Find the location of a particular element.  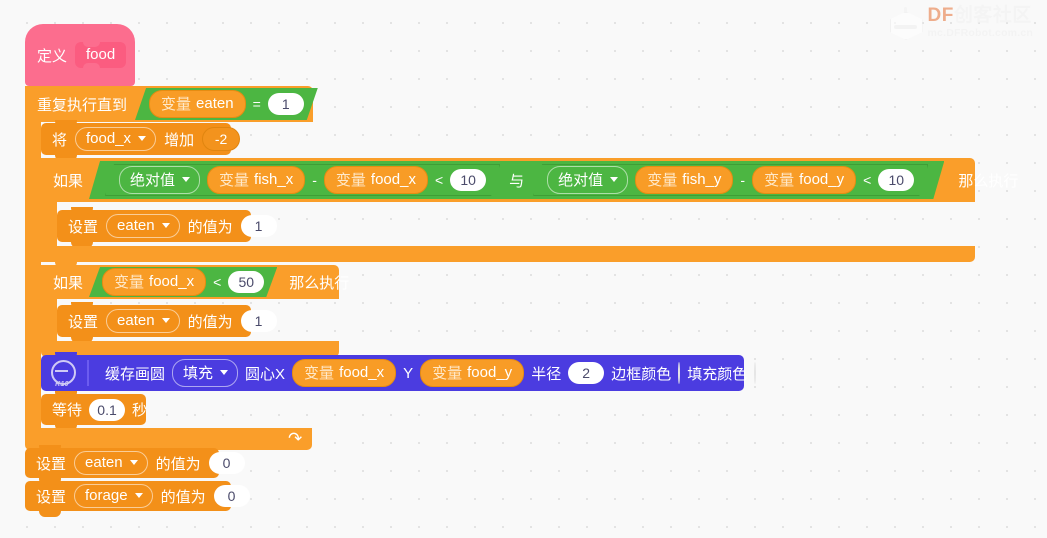

if-collision-block: 如果 绝对值 变量 fish_x - 变量 food_x < 10 与 绝对值 is located at coordinates (529, 180).